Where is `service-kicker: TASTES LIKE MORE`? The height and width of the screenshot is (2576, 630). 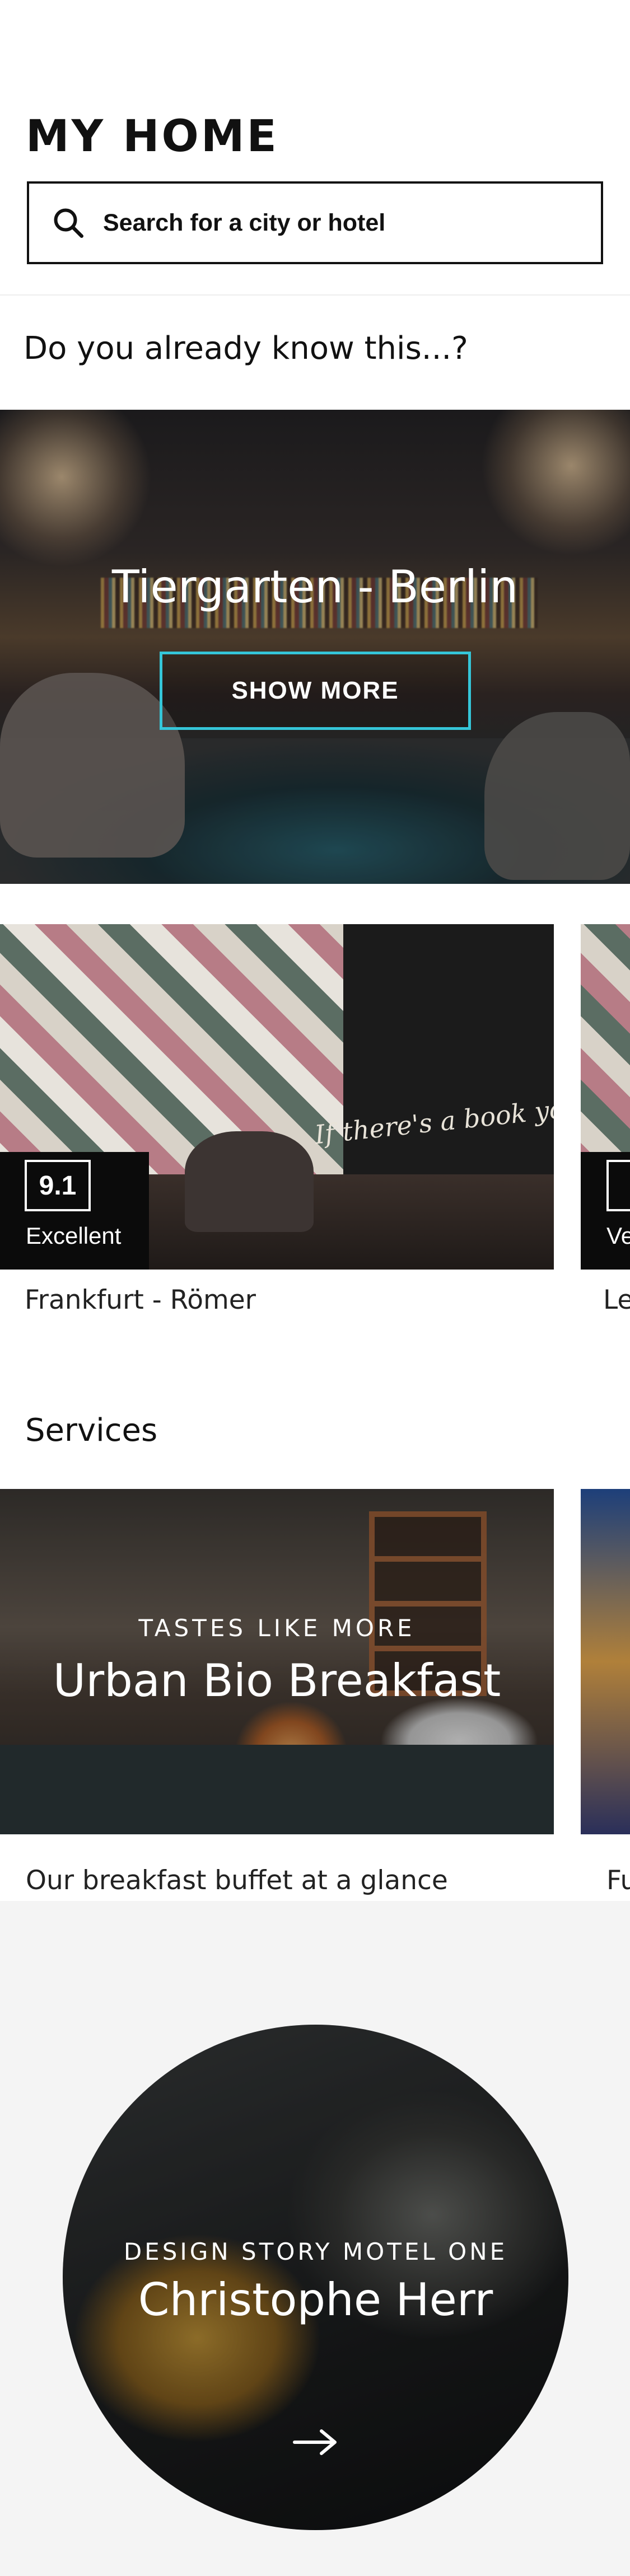
service-kicker: TASTES LIKE MORE is located at coordinates (277, 1628).